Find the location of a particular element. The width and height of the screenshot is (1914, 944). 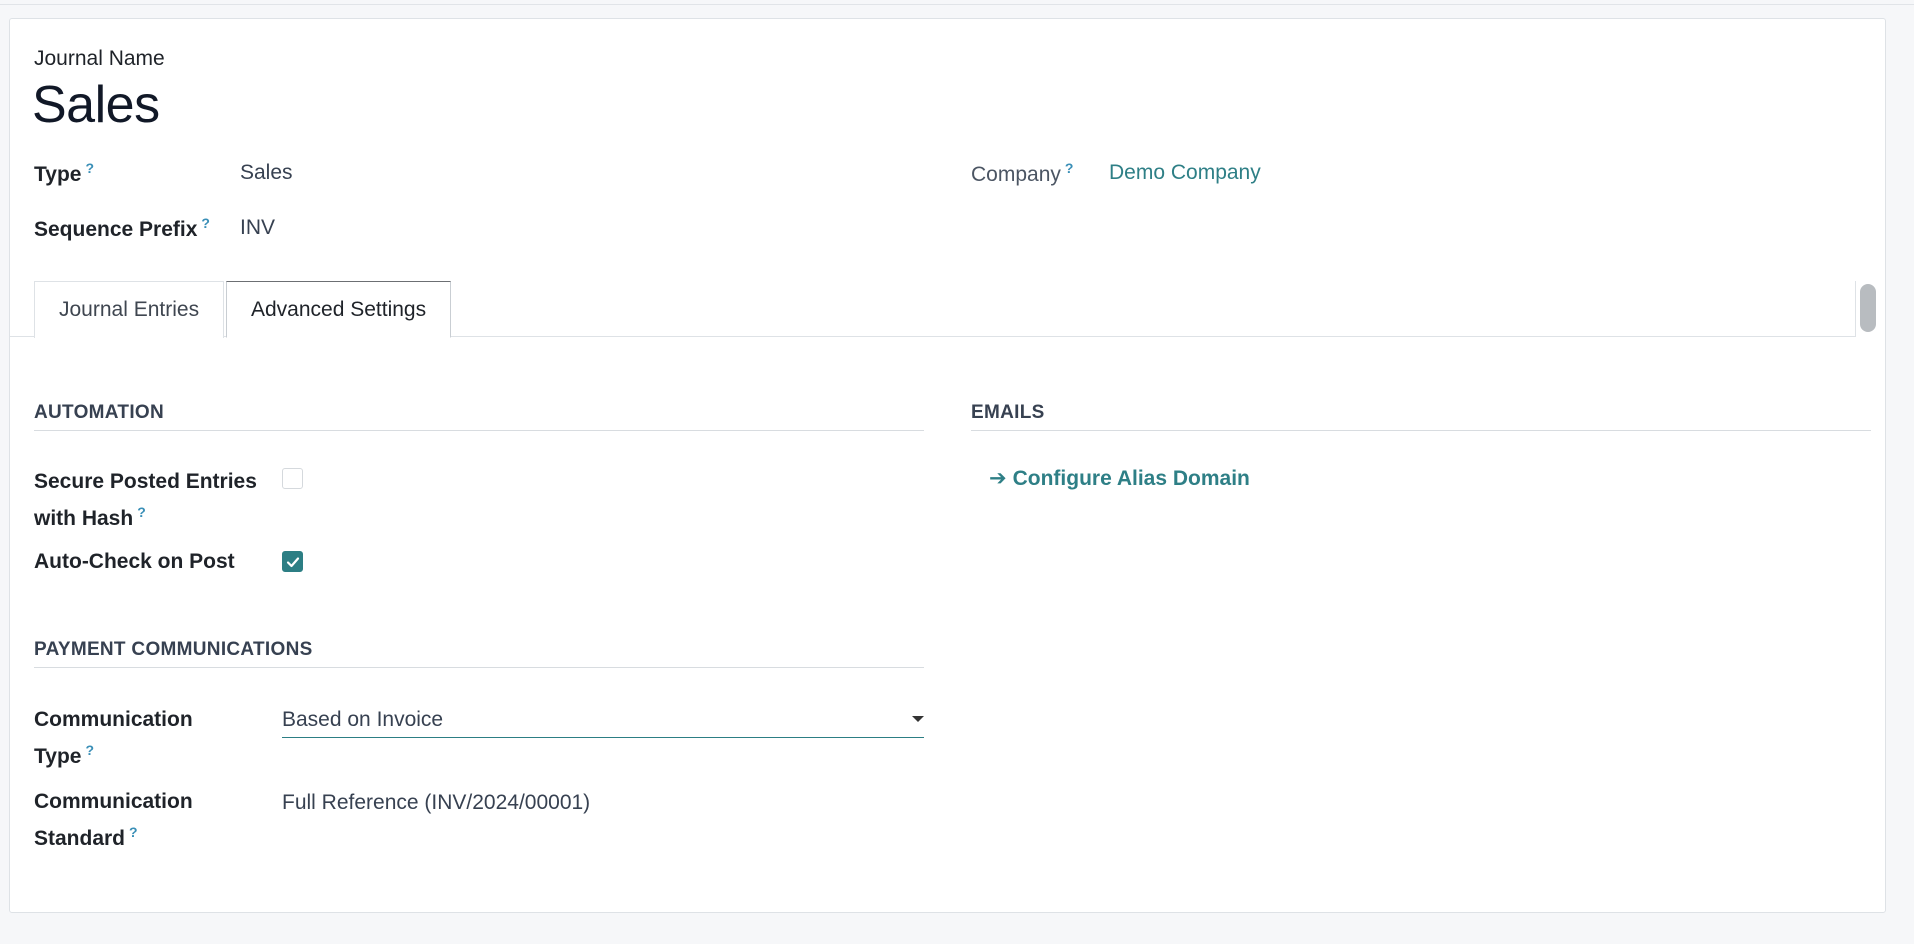

communication-standard-label-line2-wrap: Standard? is located at coordinates (113, 835).